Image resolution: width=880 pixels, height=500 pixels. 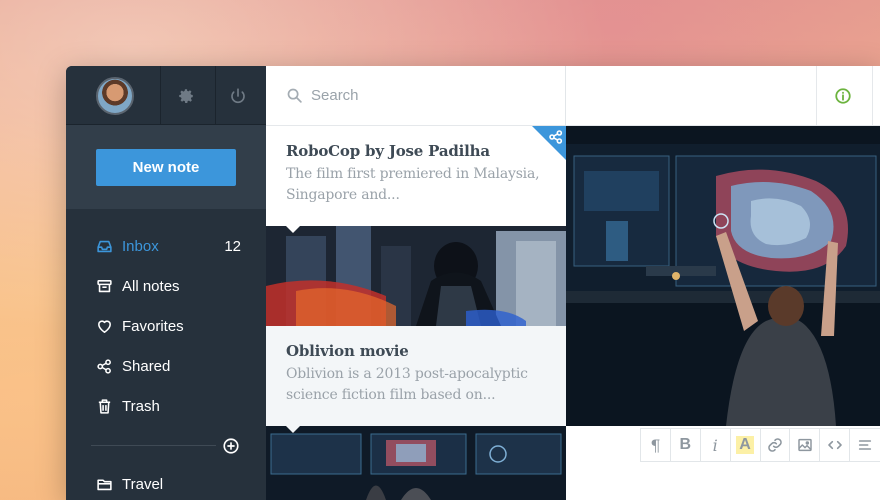 What do you see at coordinates (104, 406) in the screenshot?
I see `trash-icon` at bounding box center [104, 406].